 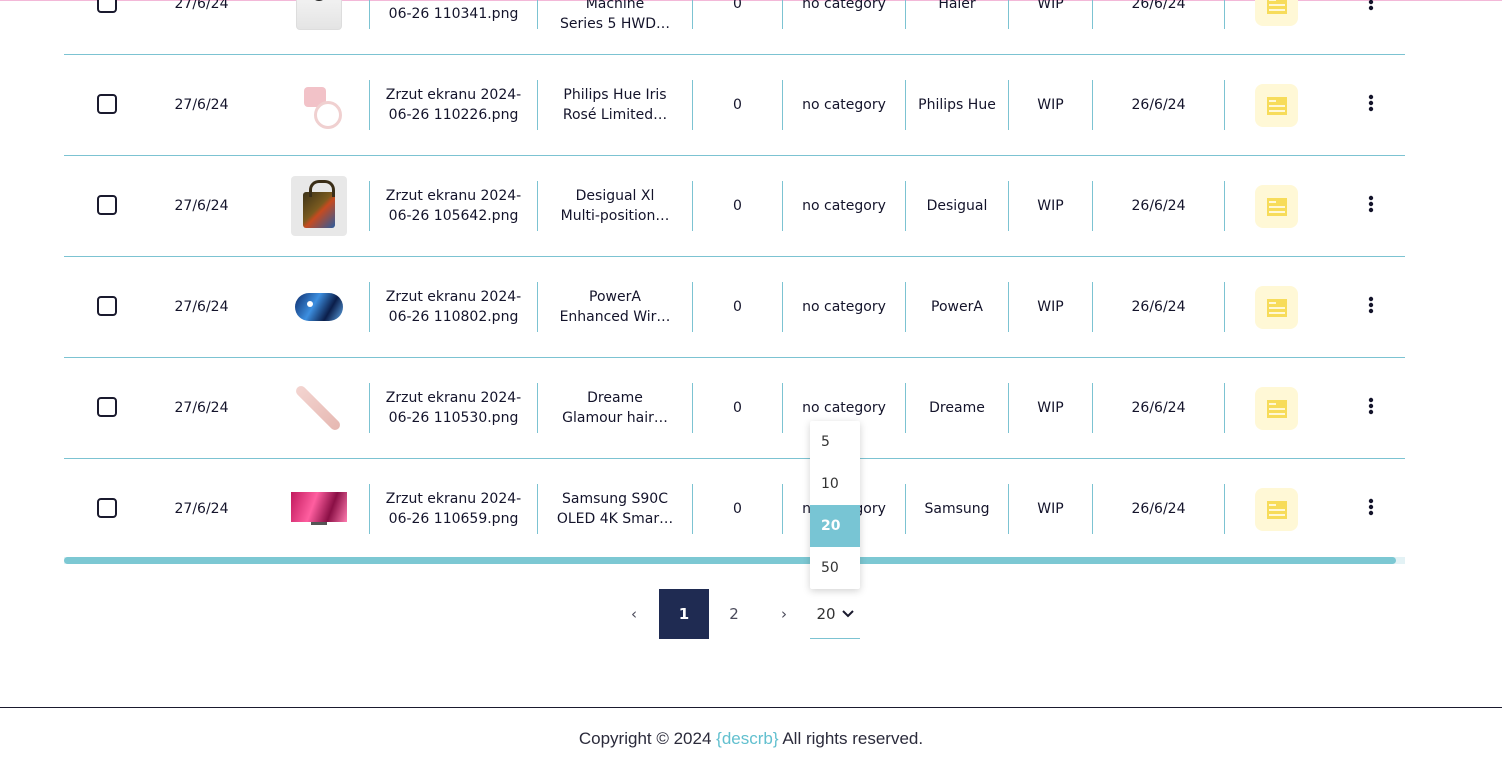 What do you see at coordinates (835, 484) in the screenshot?
I see `page-size-option-10: 10` at bounding box center [835, 484].